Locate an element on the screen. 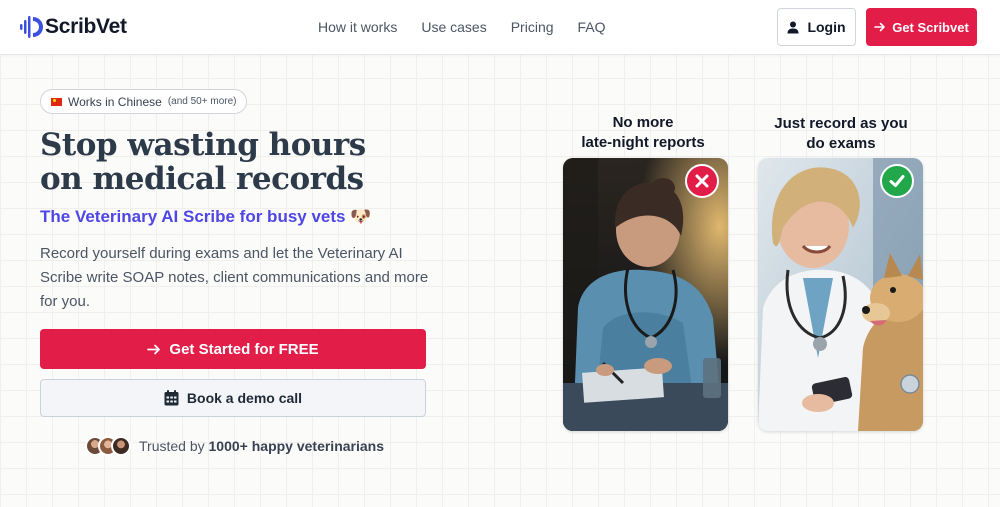 This screenshot has height=507, width=1000. get-scribvet-button: Get Scribvet is located at coordinates (921, 27).